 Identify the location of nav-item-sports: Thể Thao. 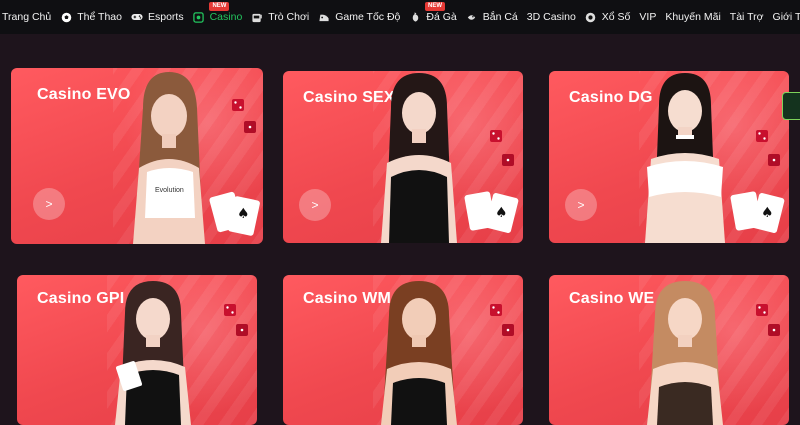
(91, 17).